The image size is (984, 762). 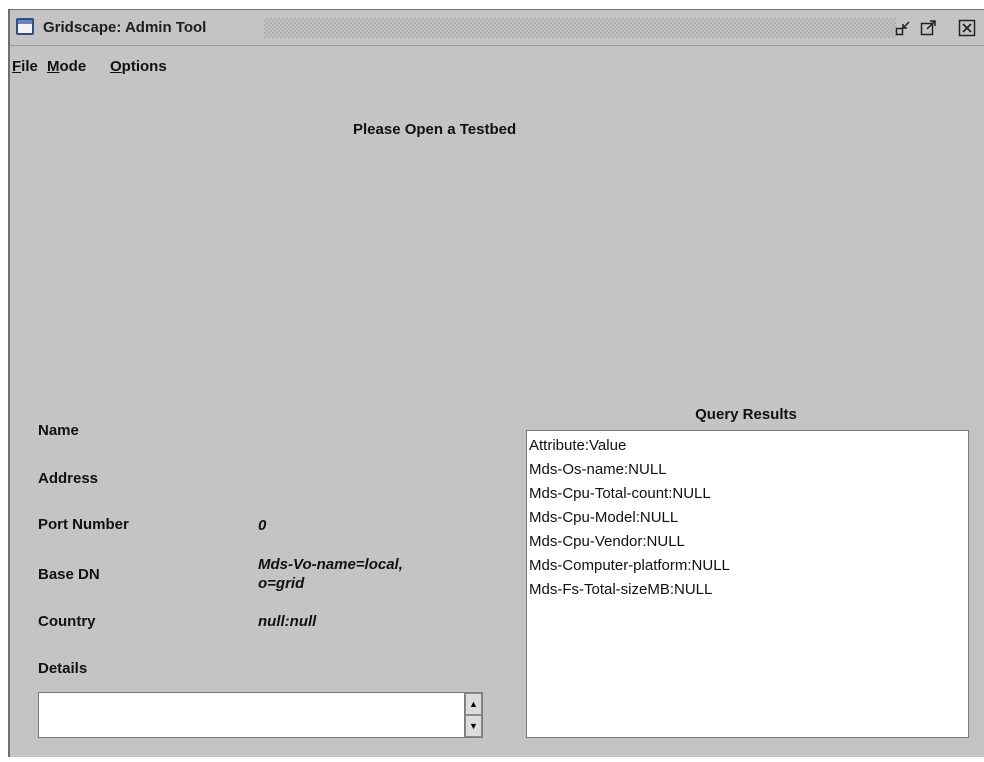 I want to click on scroll-up-icon: ▲, so click(x=473, y=704).